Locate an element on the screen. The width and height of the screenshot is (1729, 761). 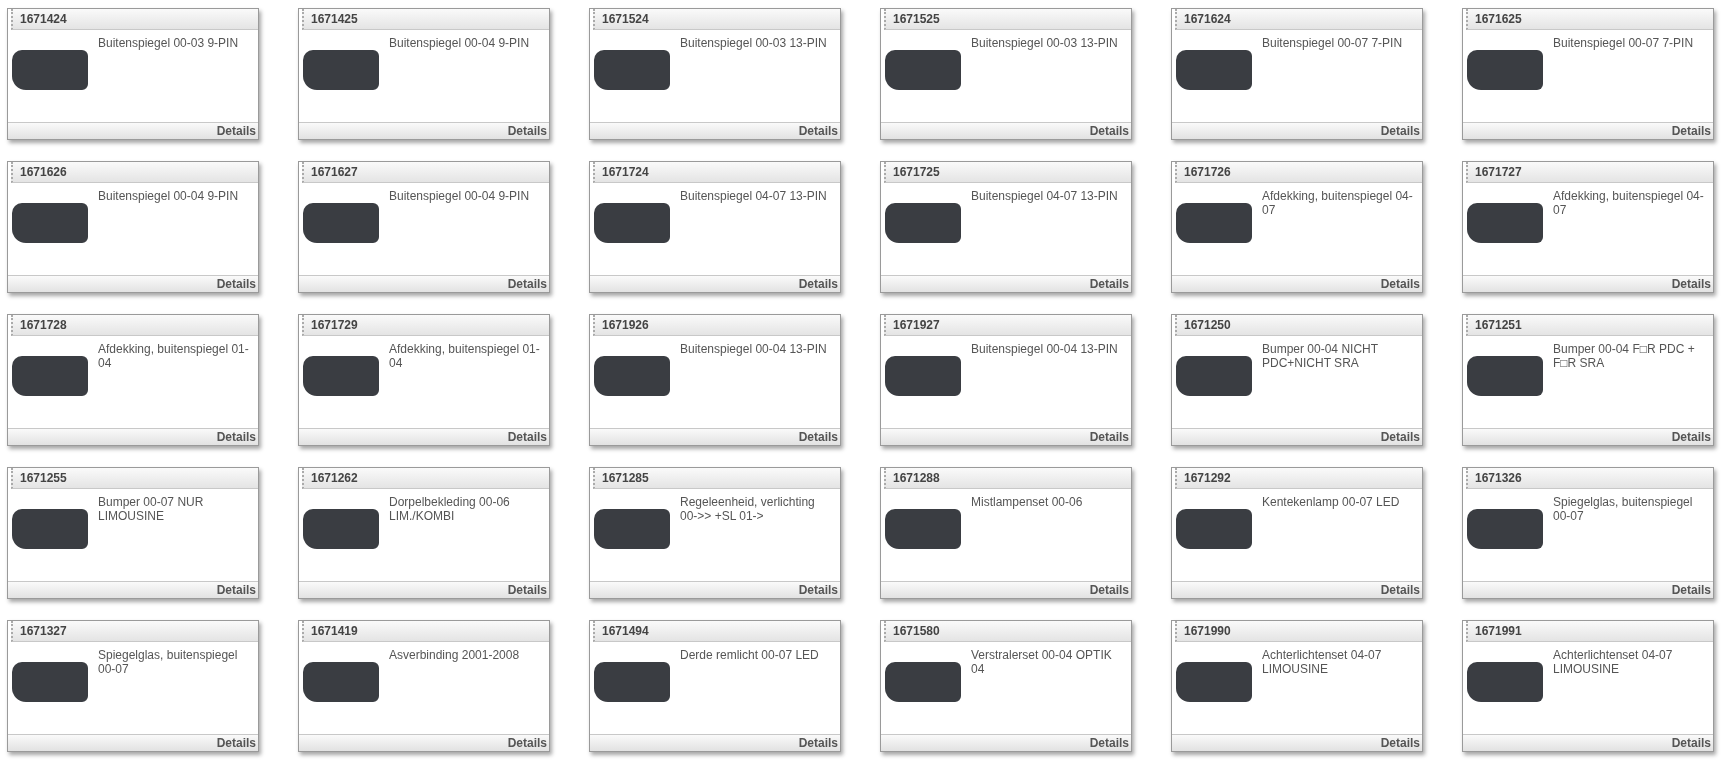
product-number: 1671524 is located at coordinates (625, 19).